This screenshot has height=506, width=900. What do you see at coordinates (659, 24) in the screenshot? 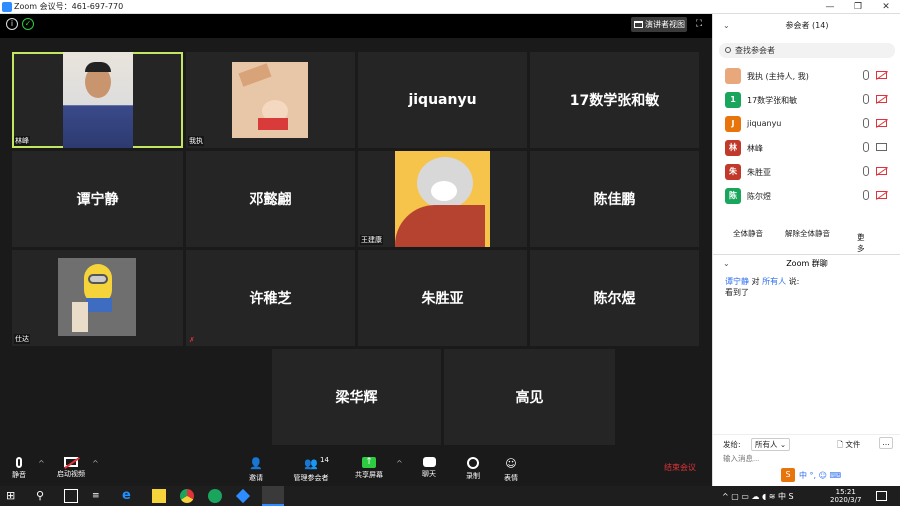
I see `speaker-view-button: 演讲者视图` at bounding box center [659, 24].